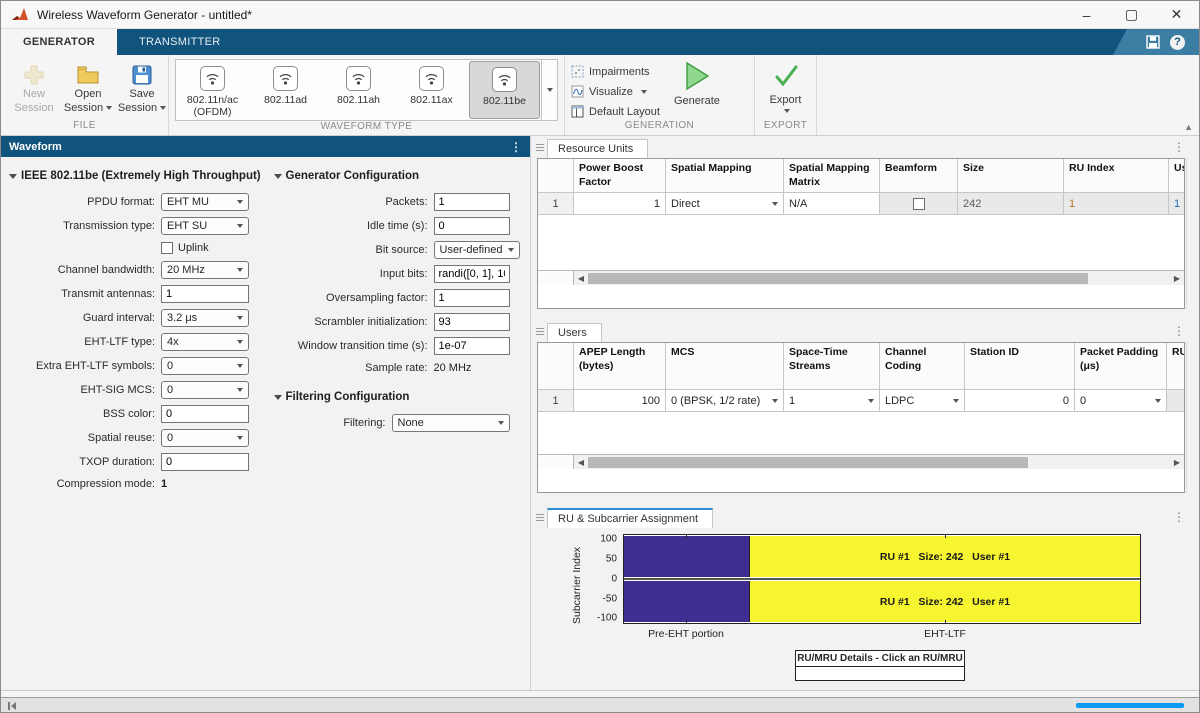  Describe the element at coordinates (205, 462) in the screenshot. I see `txop-duration-input` at that location.